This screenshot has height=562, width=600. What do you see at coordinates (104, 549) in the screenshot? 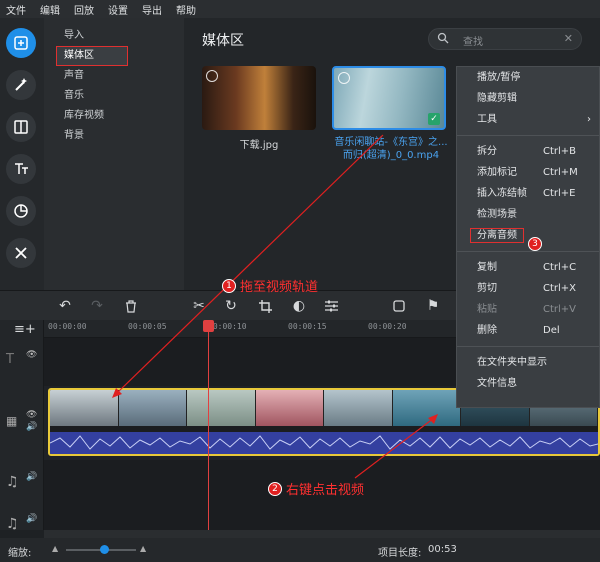
I see `zoom-slider-handle` at bounding box center [104, 549].